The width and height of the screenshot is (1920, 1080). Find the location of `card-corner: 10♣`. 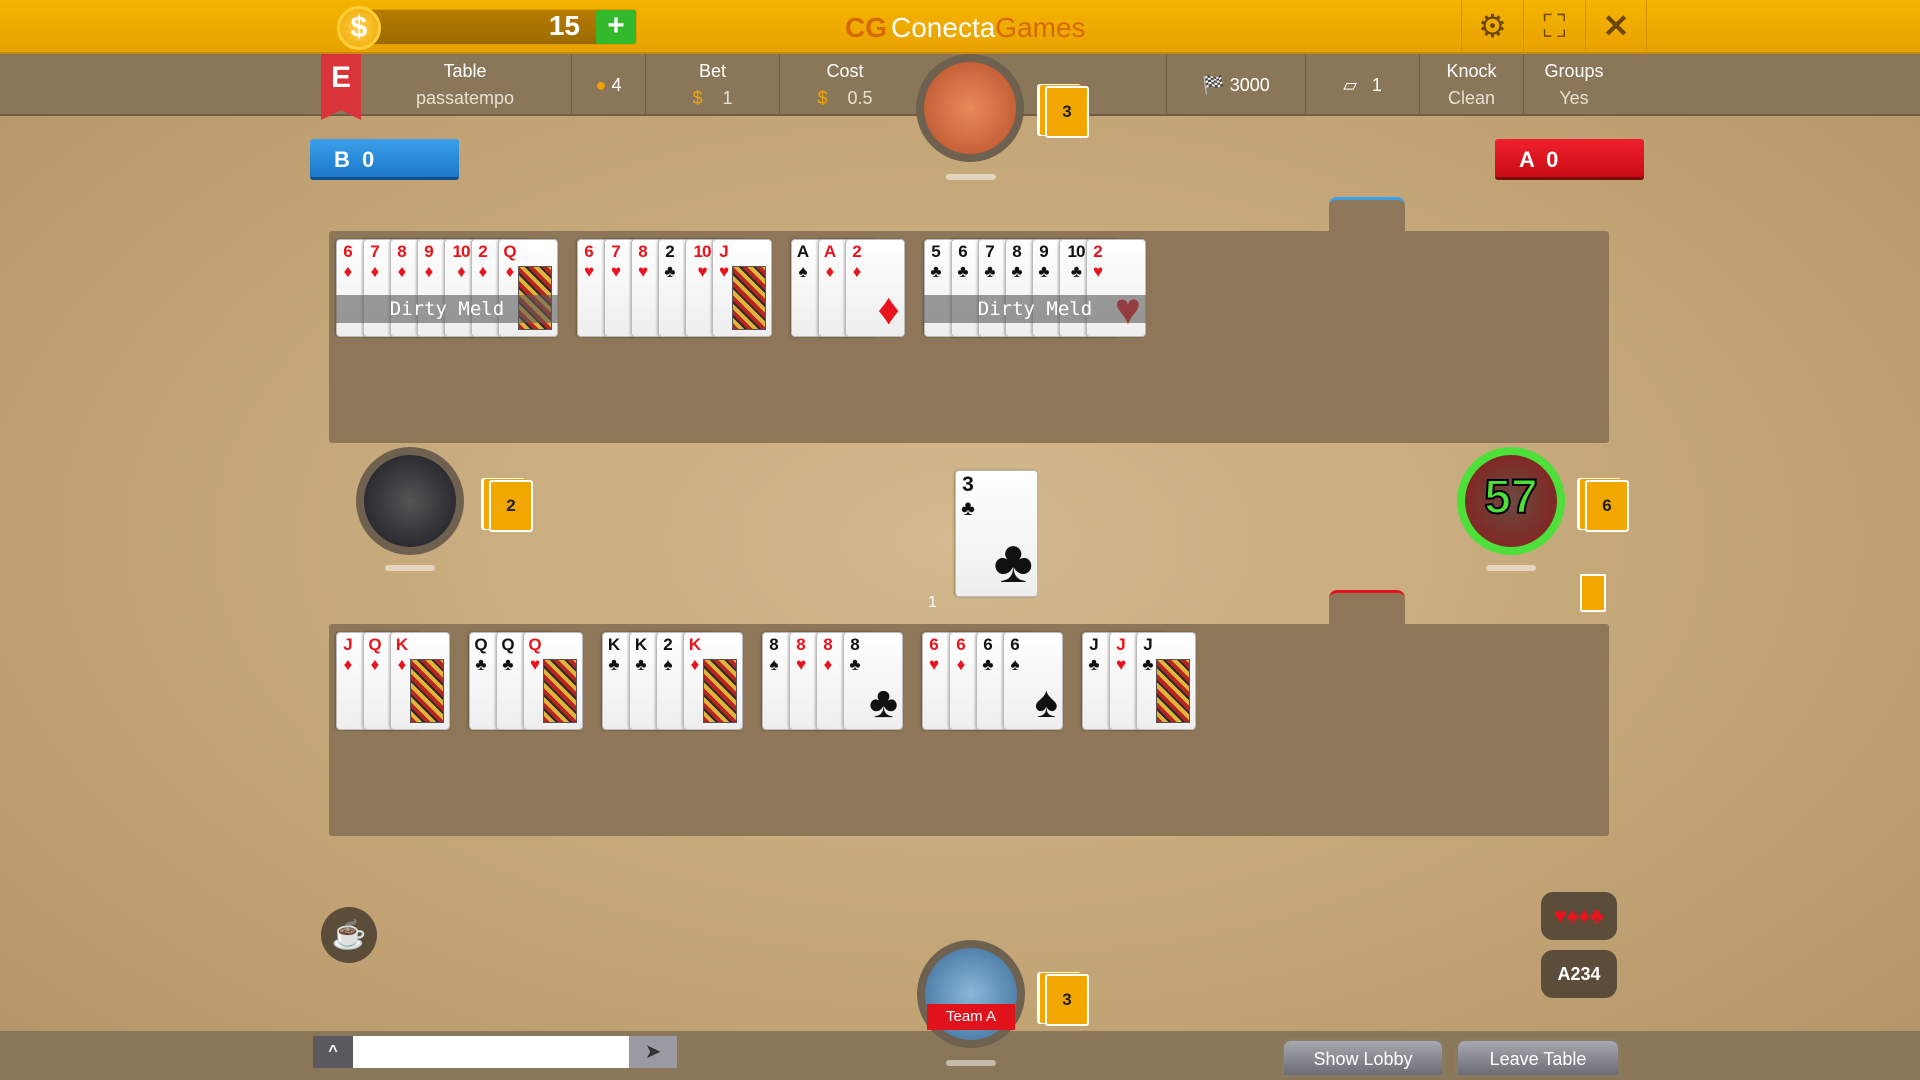

card-corner: 10♣ is located at coordinates (1076, 261).